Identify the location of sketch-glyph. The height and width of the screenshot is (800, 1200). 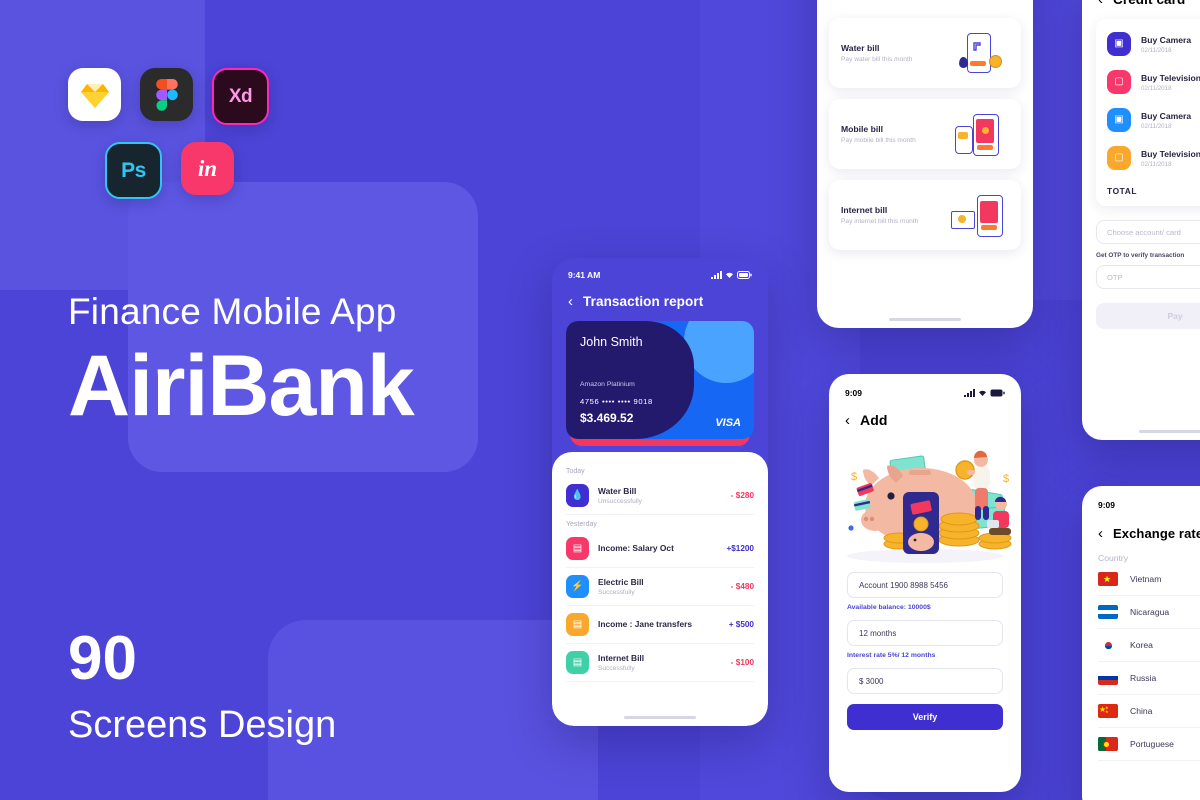
(94, 95).